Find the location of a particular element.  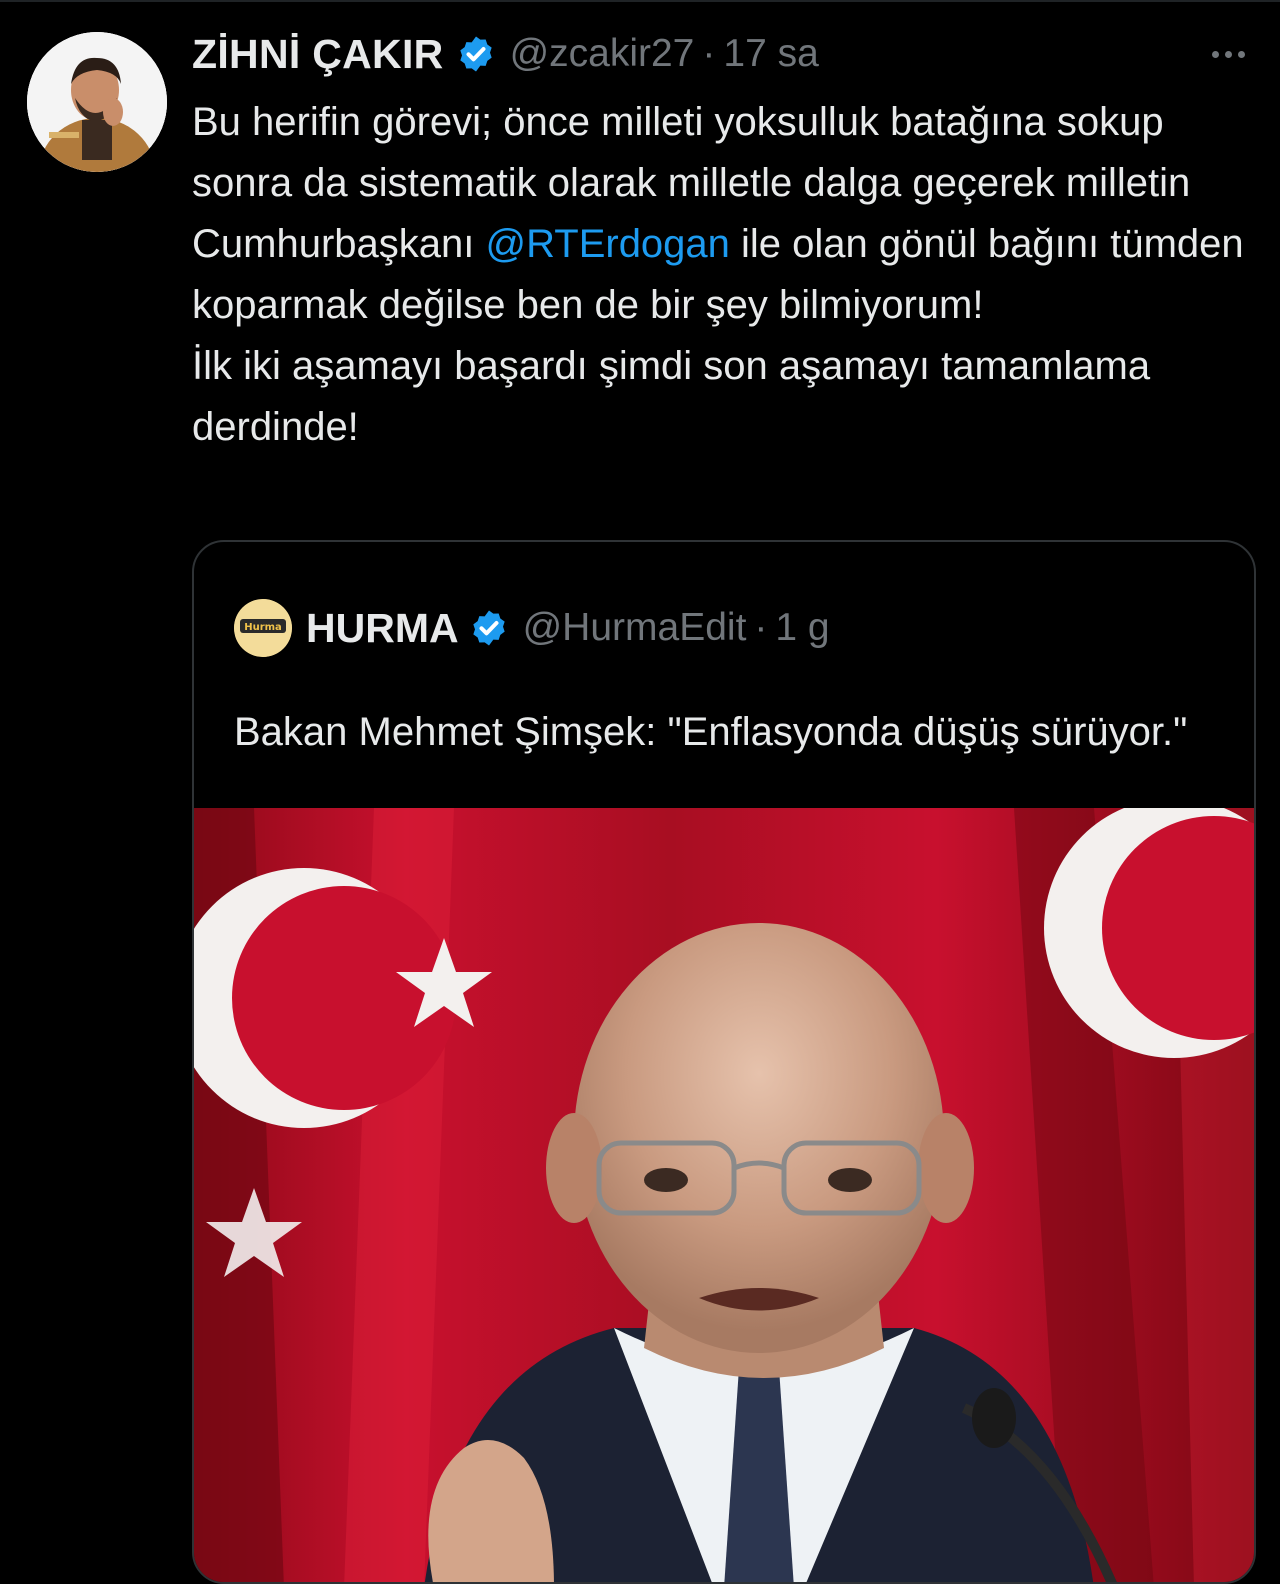

mention-link: @RTErdogan is located at coordinates (607, 244).